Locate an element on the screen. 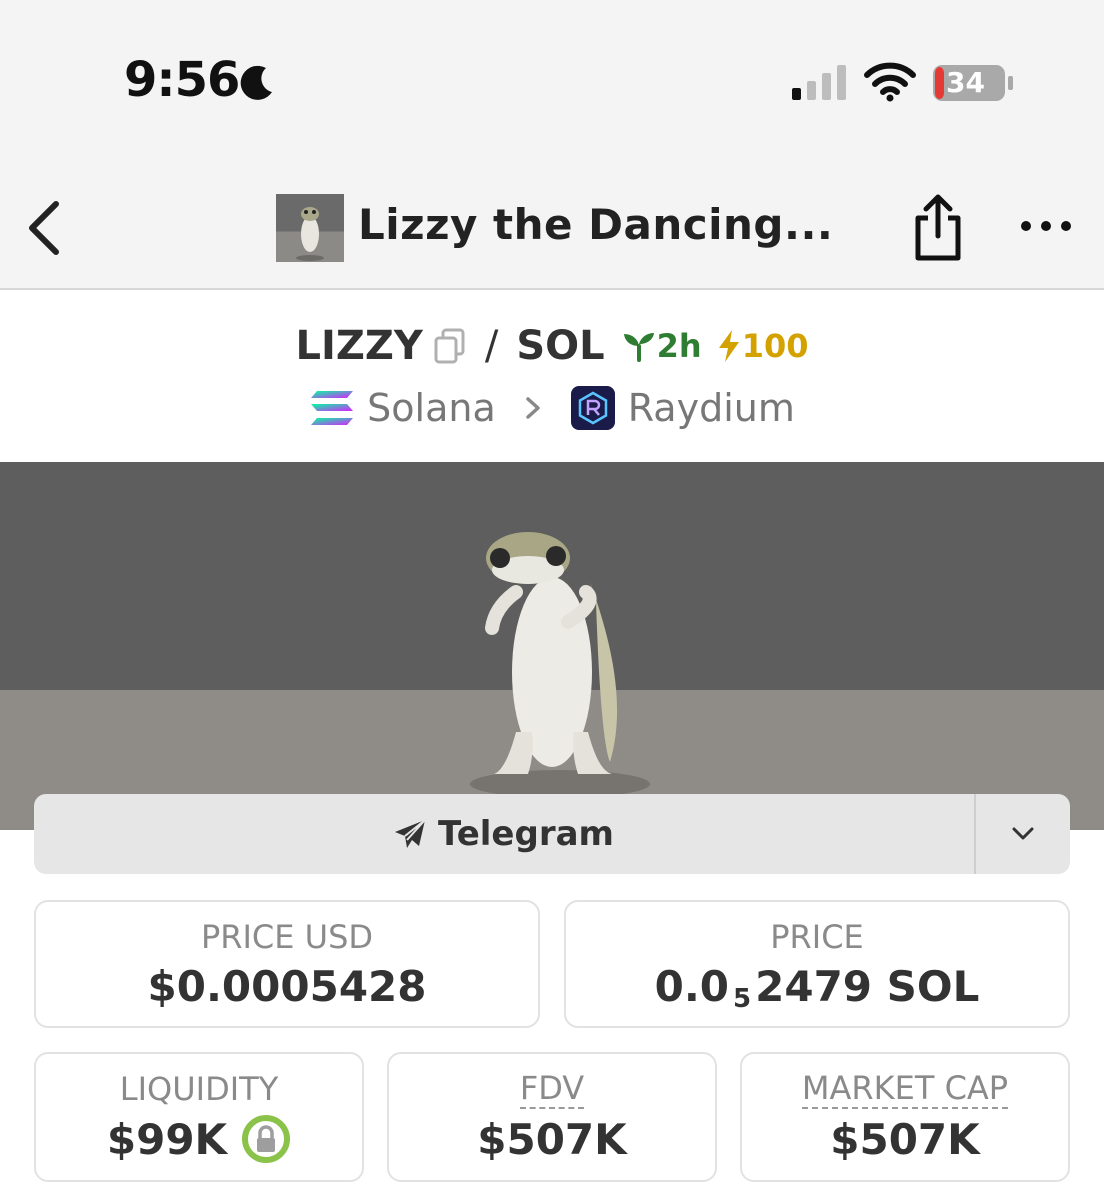 This screenshot has height=1200, width=1104. fdv-card: FDV $507K is located at coordinates (552, 1117).